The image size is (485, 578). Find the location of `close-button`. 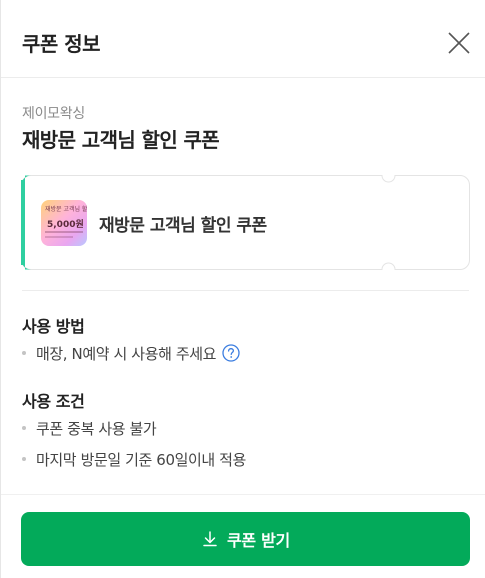

close-button is located at coordinates (459, 43).